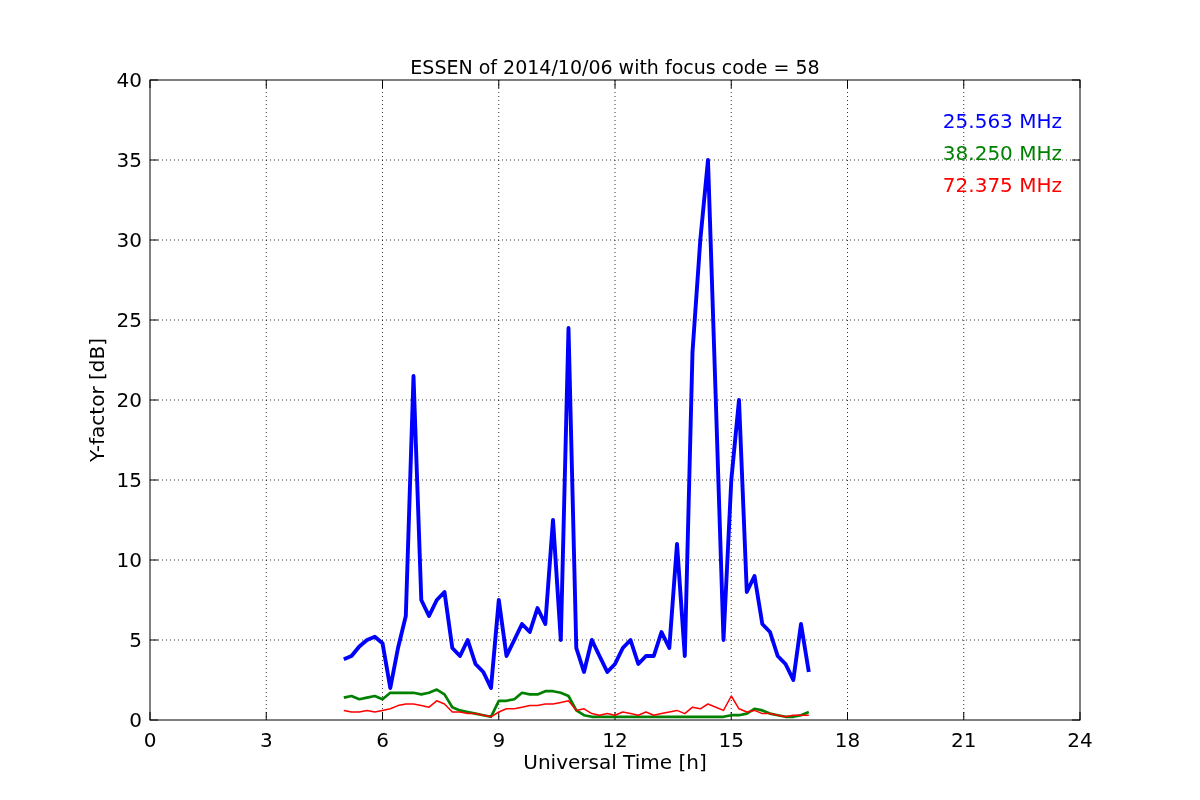 The image size is (1200, 800). What do you see at coordinates (615, 740) in the screenshot?
I see `x-tick-label: 12` at bounding box center [615, 740].